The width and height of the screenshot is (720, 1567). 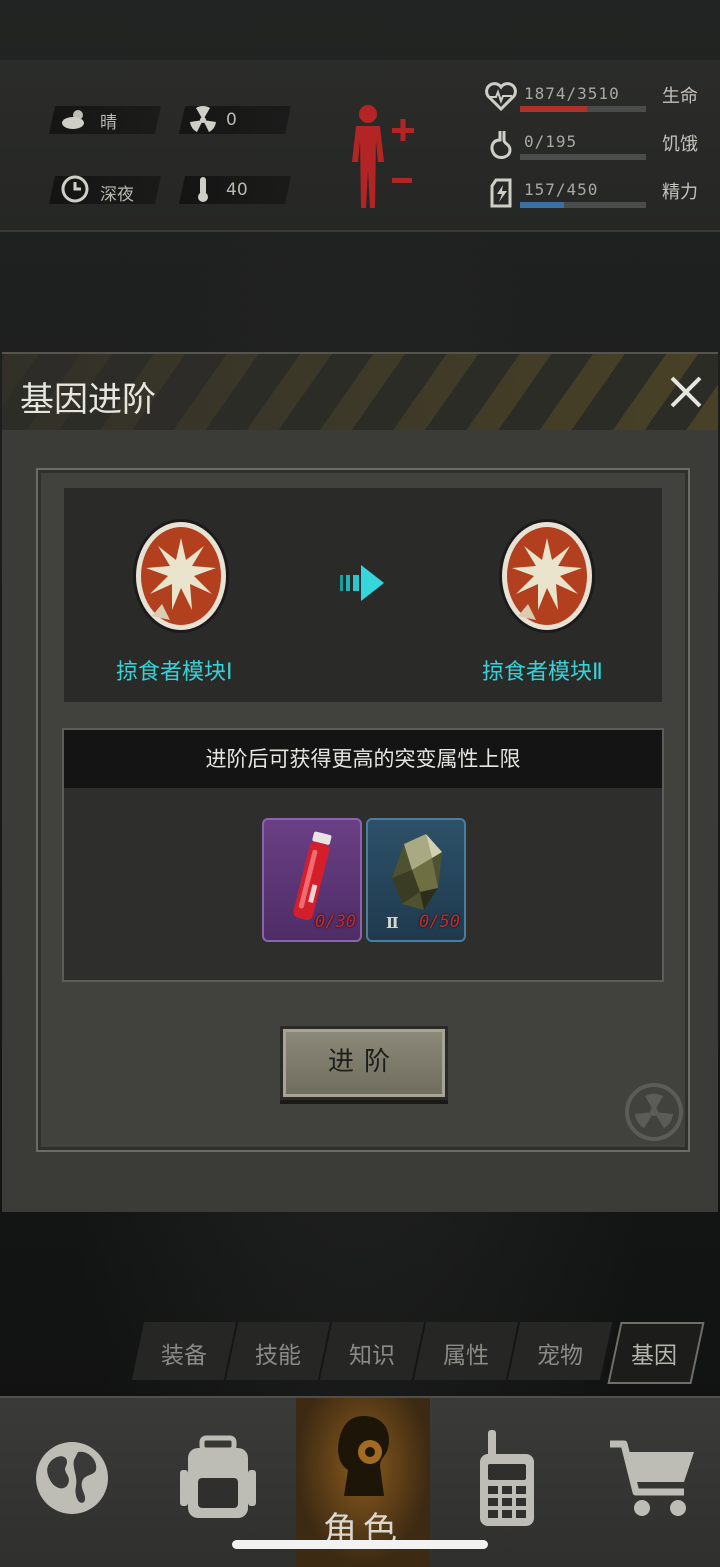 I want to click on backpack-icon, so click(x=218, y=1476).